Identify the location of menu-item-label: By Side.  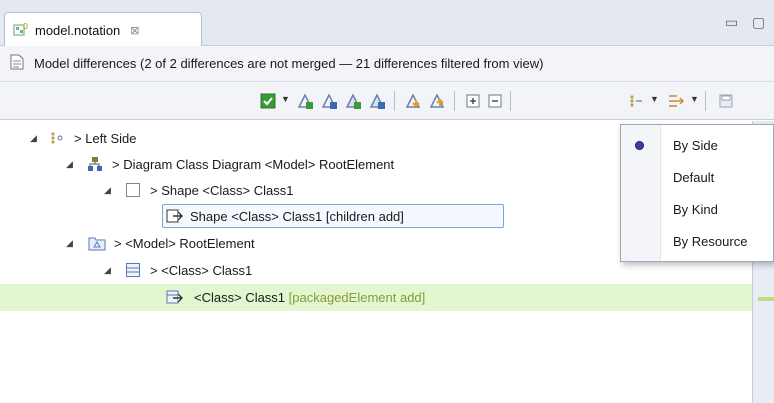
(695, 145).